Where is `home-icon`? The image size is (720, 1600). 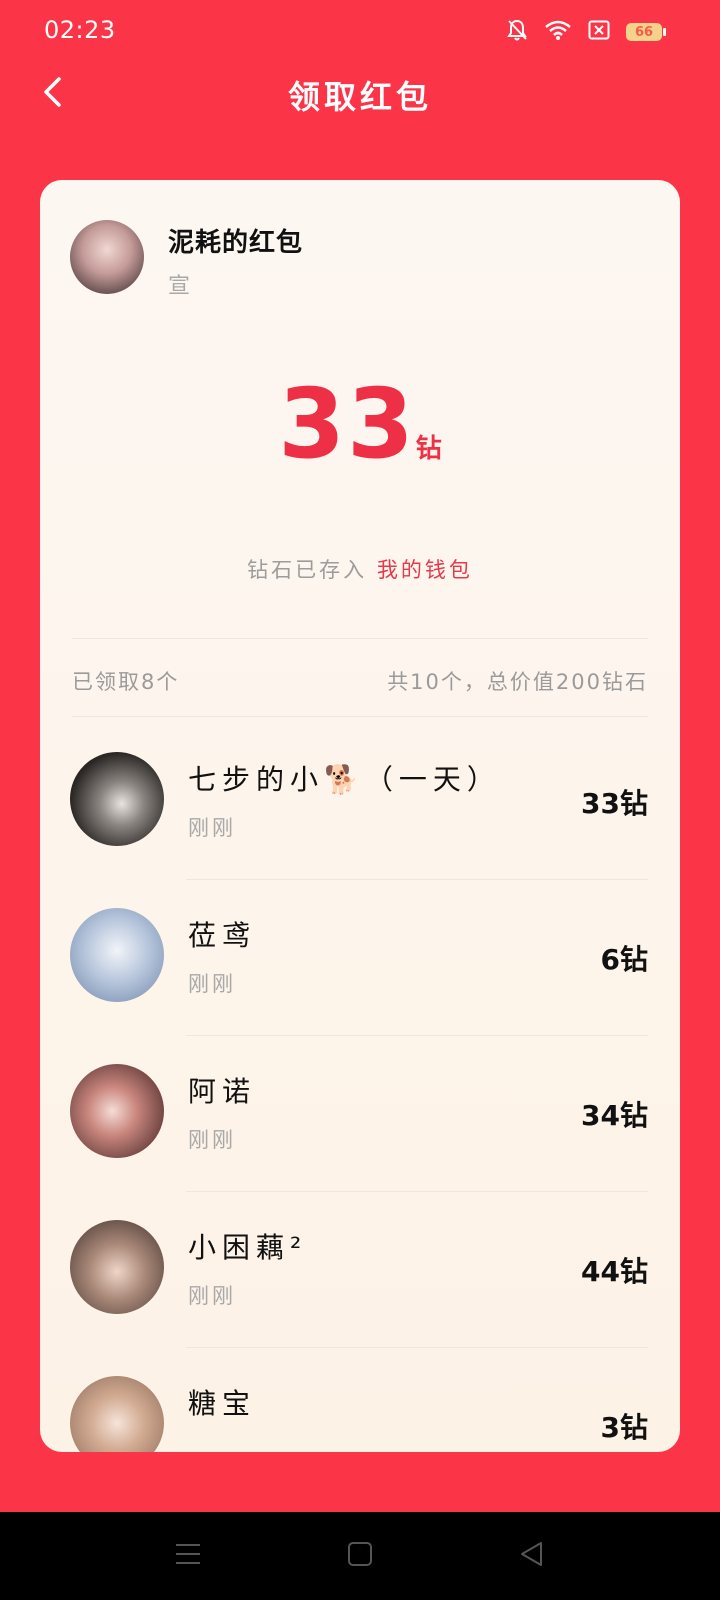 home-icon is located at coordinates (360, 1556).